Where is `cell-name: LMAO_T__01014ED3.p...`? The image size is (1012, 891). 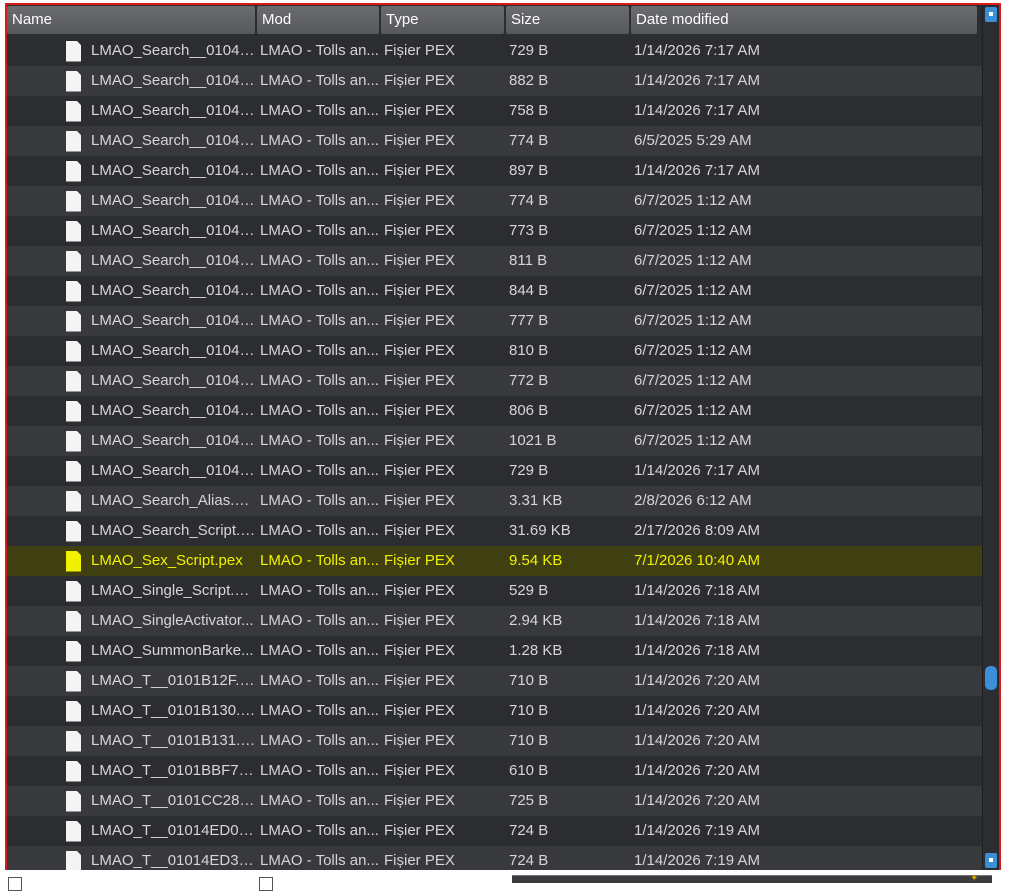 cell-name: LMAO_T__01014ED3.p... is located at coordinates (131, 858).